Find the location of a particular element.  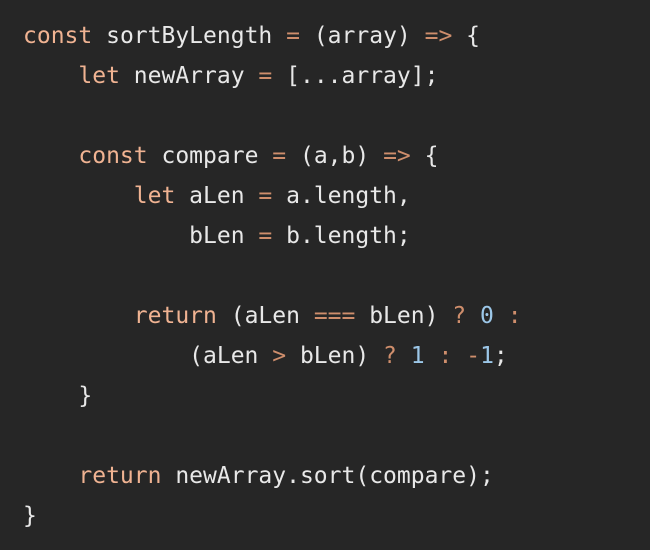

code-token: compare is located at coordinates (210, 156).